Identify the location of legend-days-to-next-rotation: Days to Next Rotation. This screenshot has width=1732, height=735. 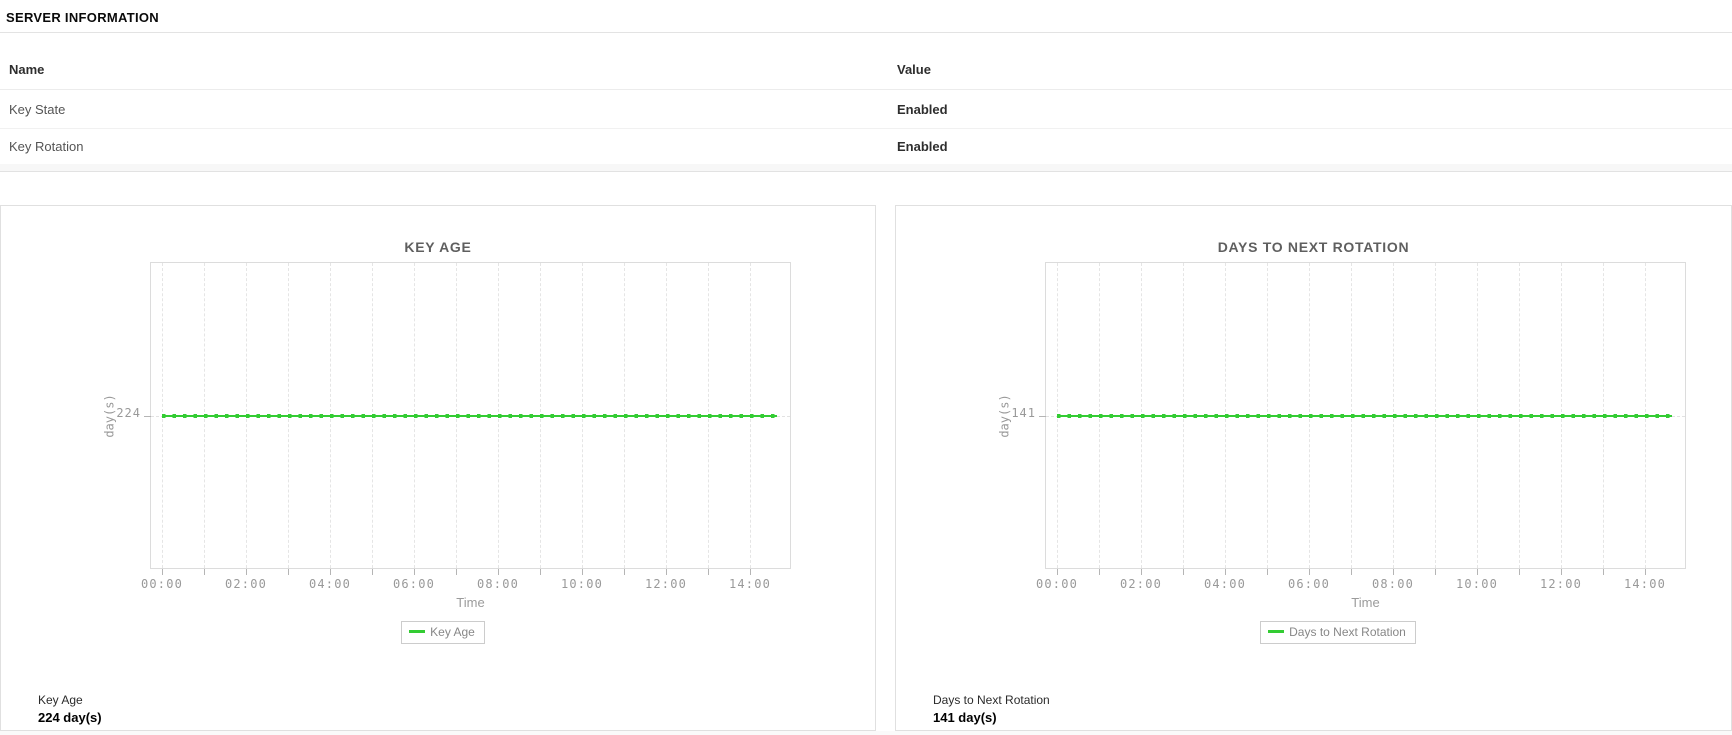
(1338, 632).